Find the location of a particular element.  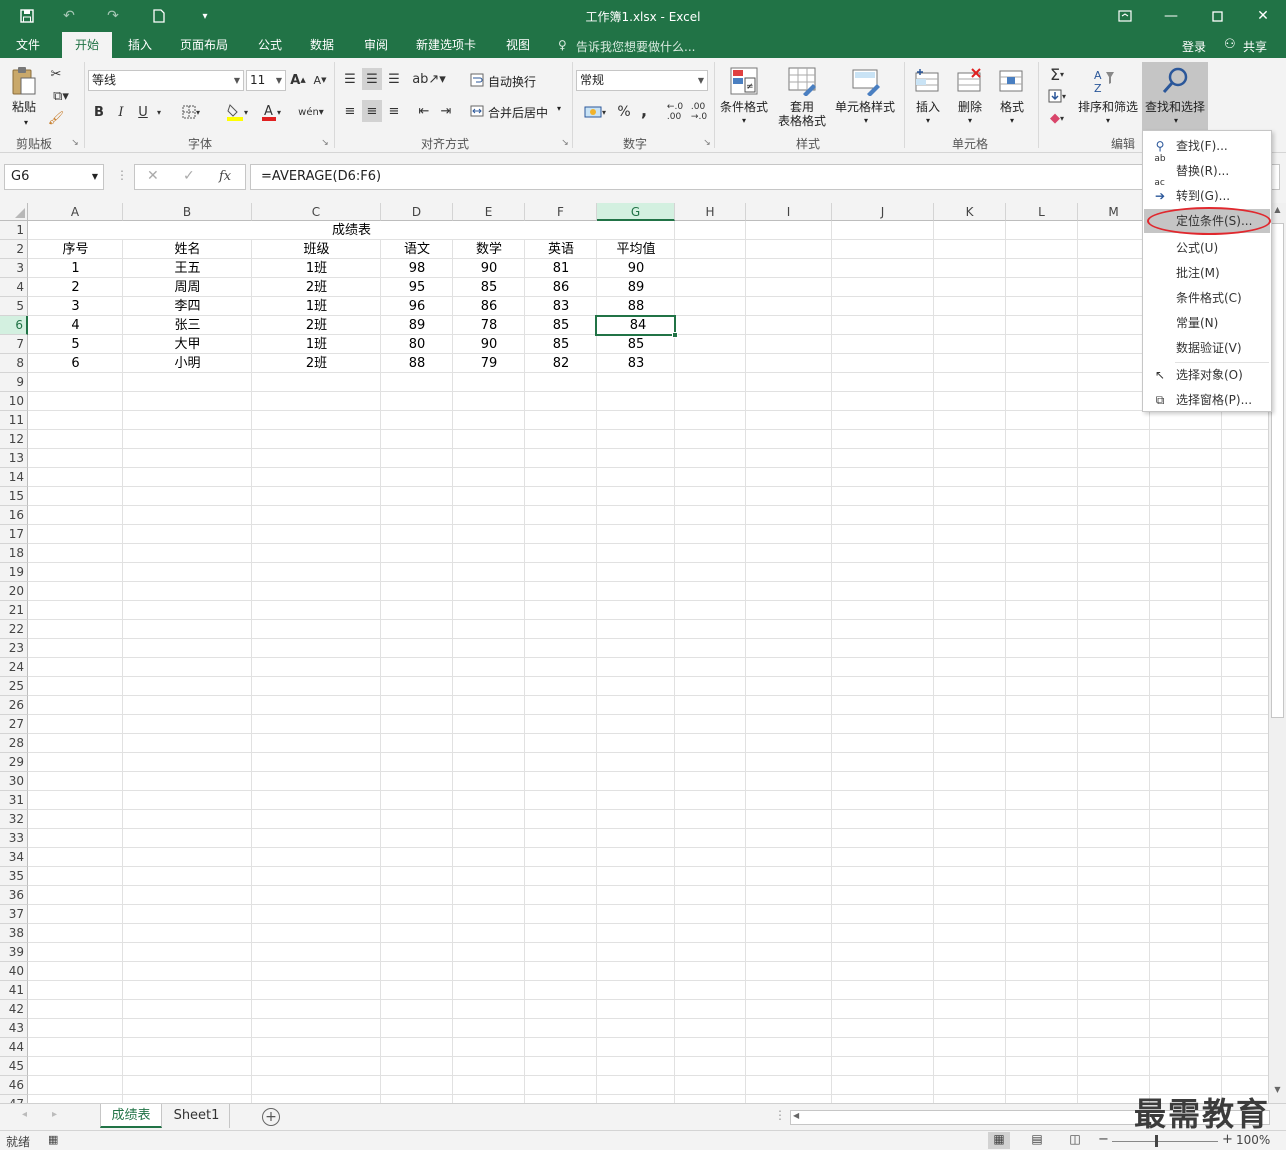

row-header-25: 25 is located at coordinates (14, 686).